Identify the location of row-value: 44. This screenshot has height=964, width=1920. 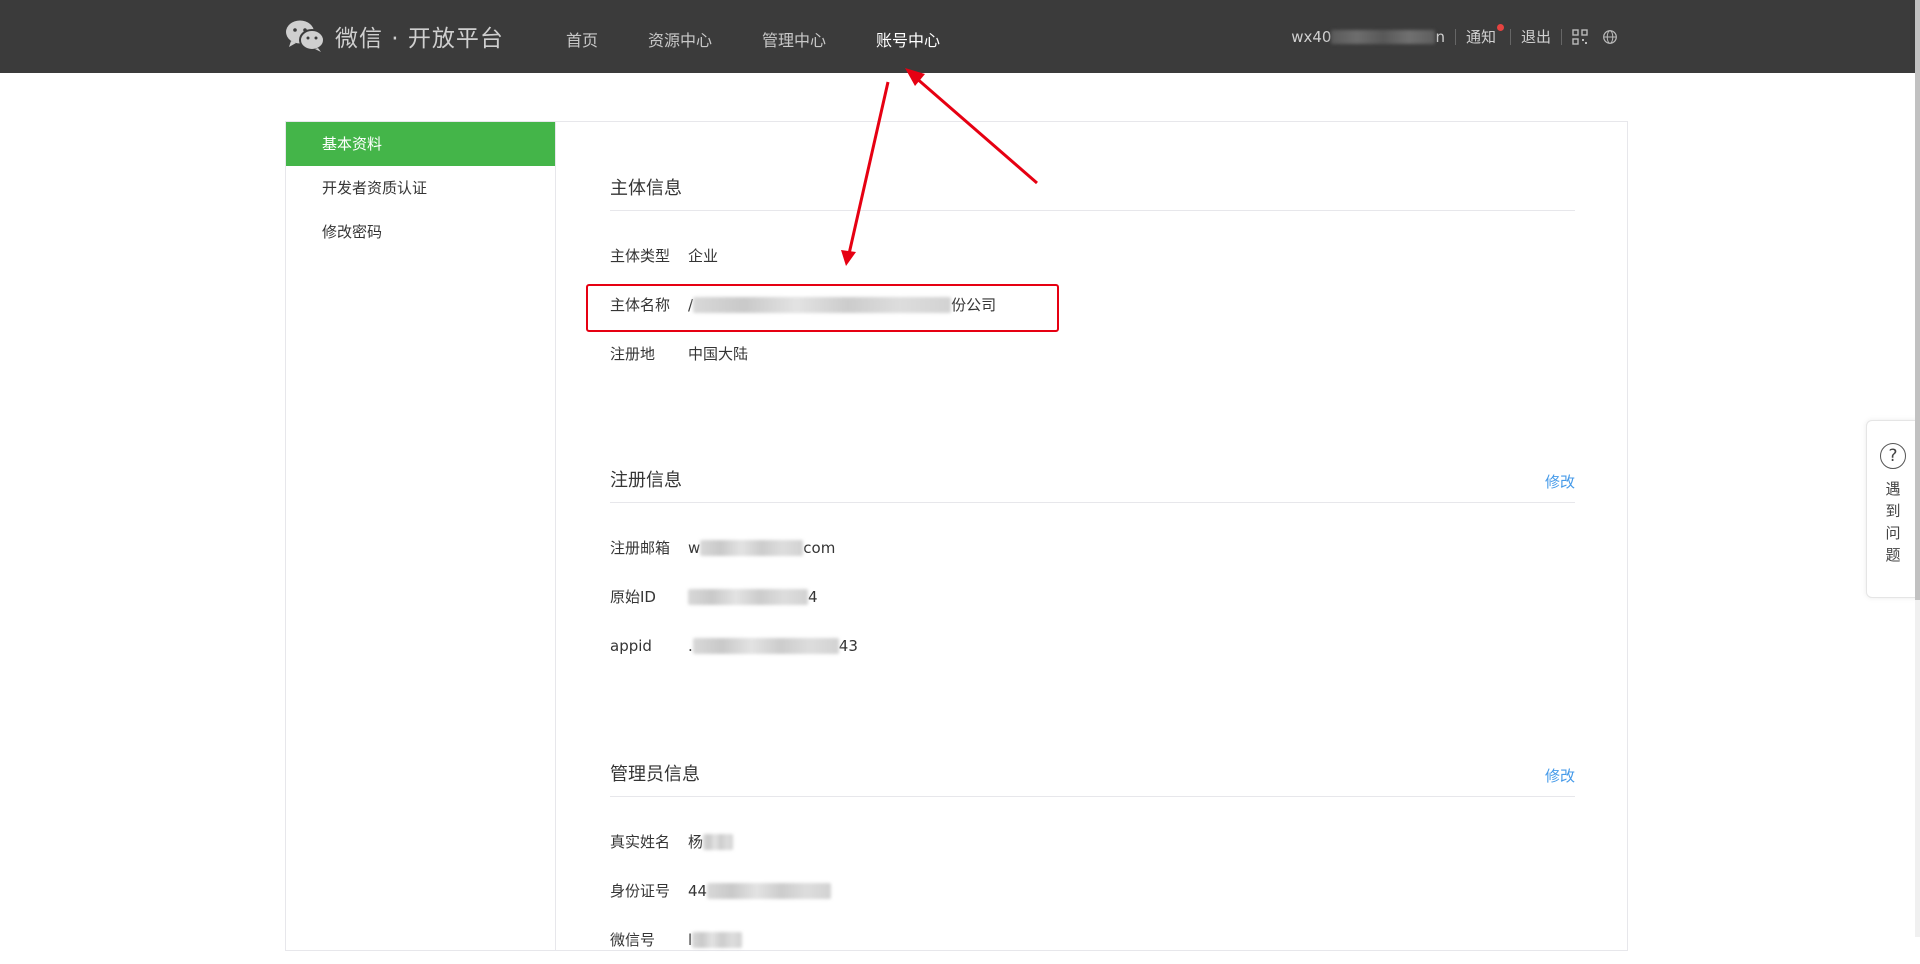
(760, 890).